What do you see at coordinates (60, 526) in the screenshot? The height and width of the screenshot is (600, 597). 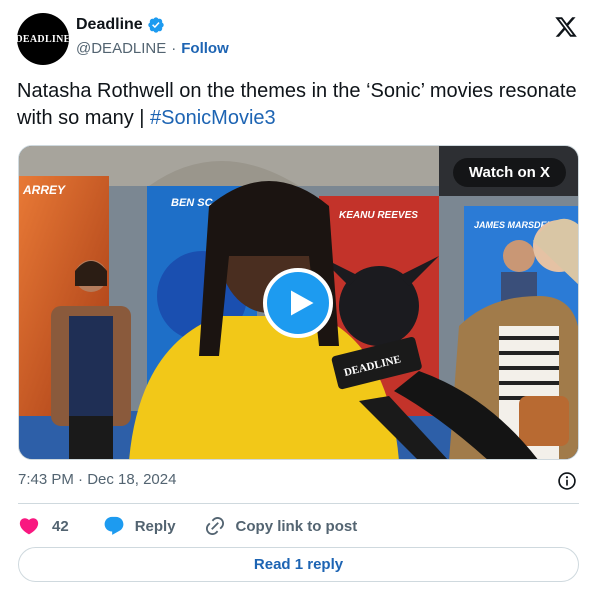 I see `like-count: 42` at bounding box center [60, 526].